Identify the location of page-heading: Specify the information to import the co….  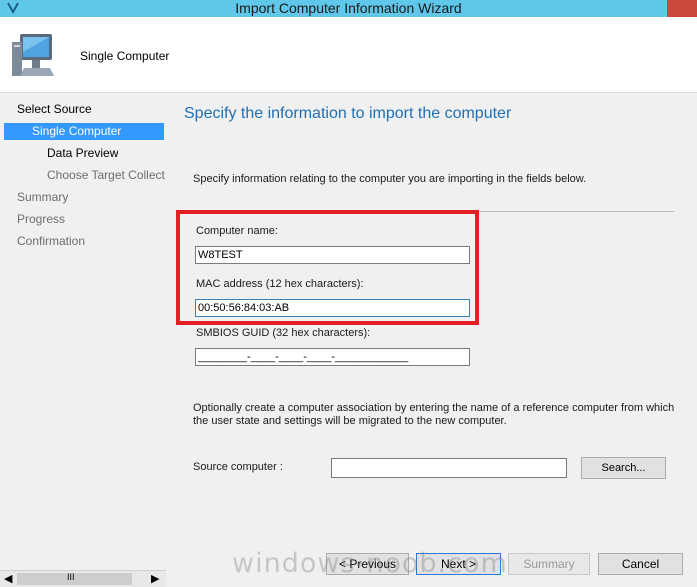
(348, 113).